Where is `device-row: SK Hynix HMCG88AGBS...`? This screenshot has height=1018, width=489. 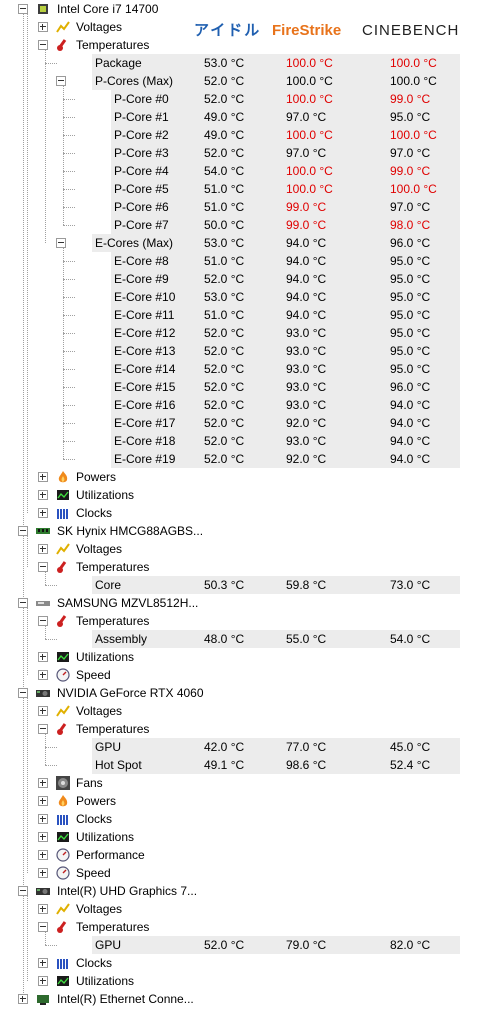
device-row: SK Hynix HMCG88AGBS... is located at coordinates (244, 531).